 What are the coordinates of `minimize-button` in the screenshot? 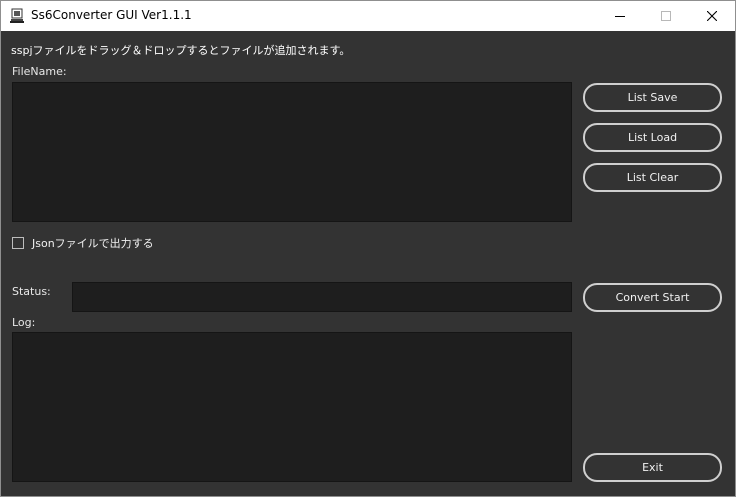 It's located at (620, 16).